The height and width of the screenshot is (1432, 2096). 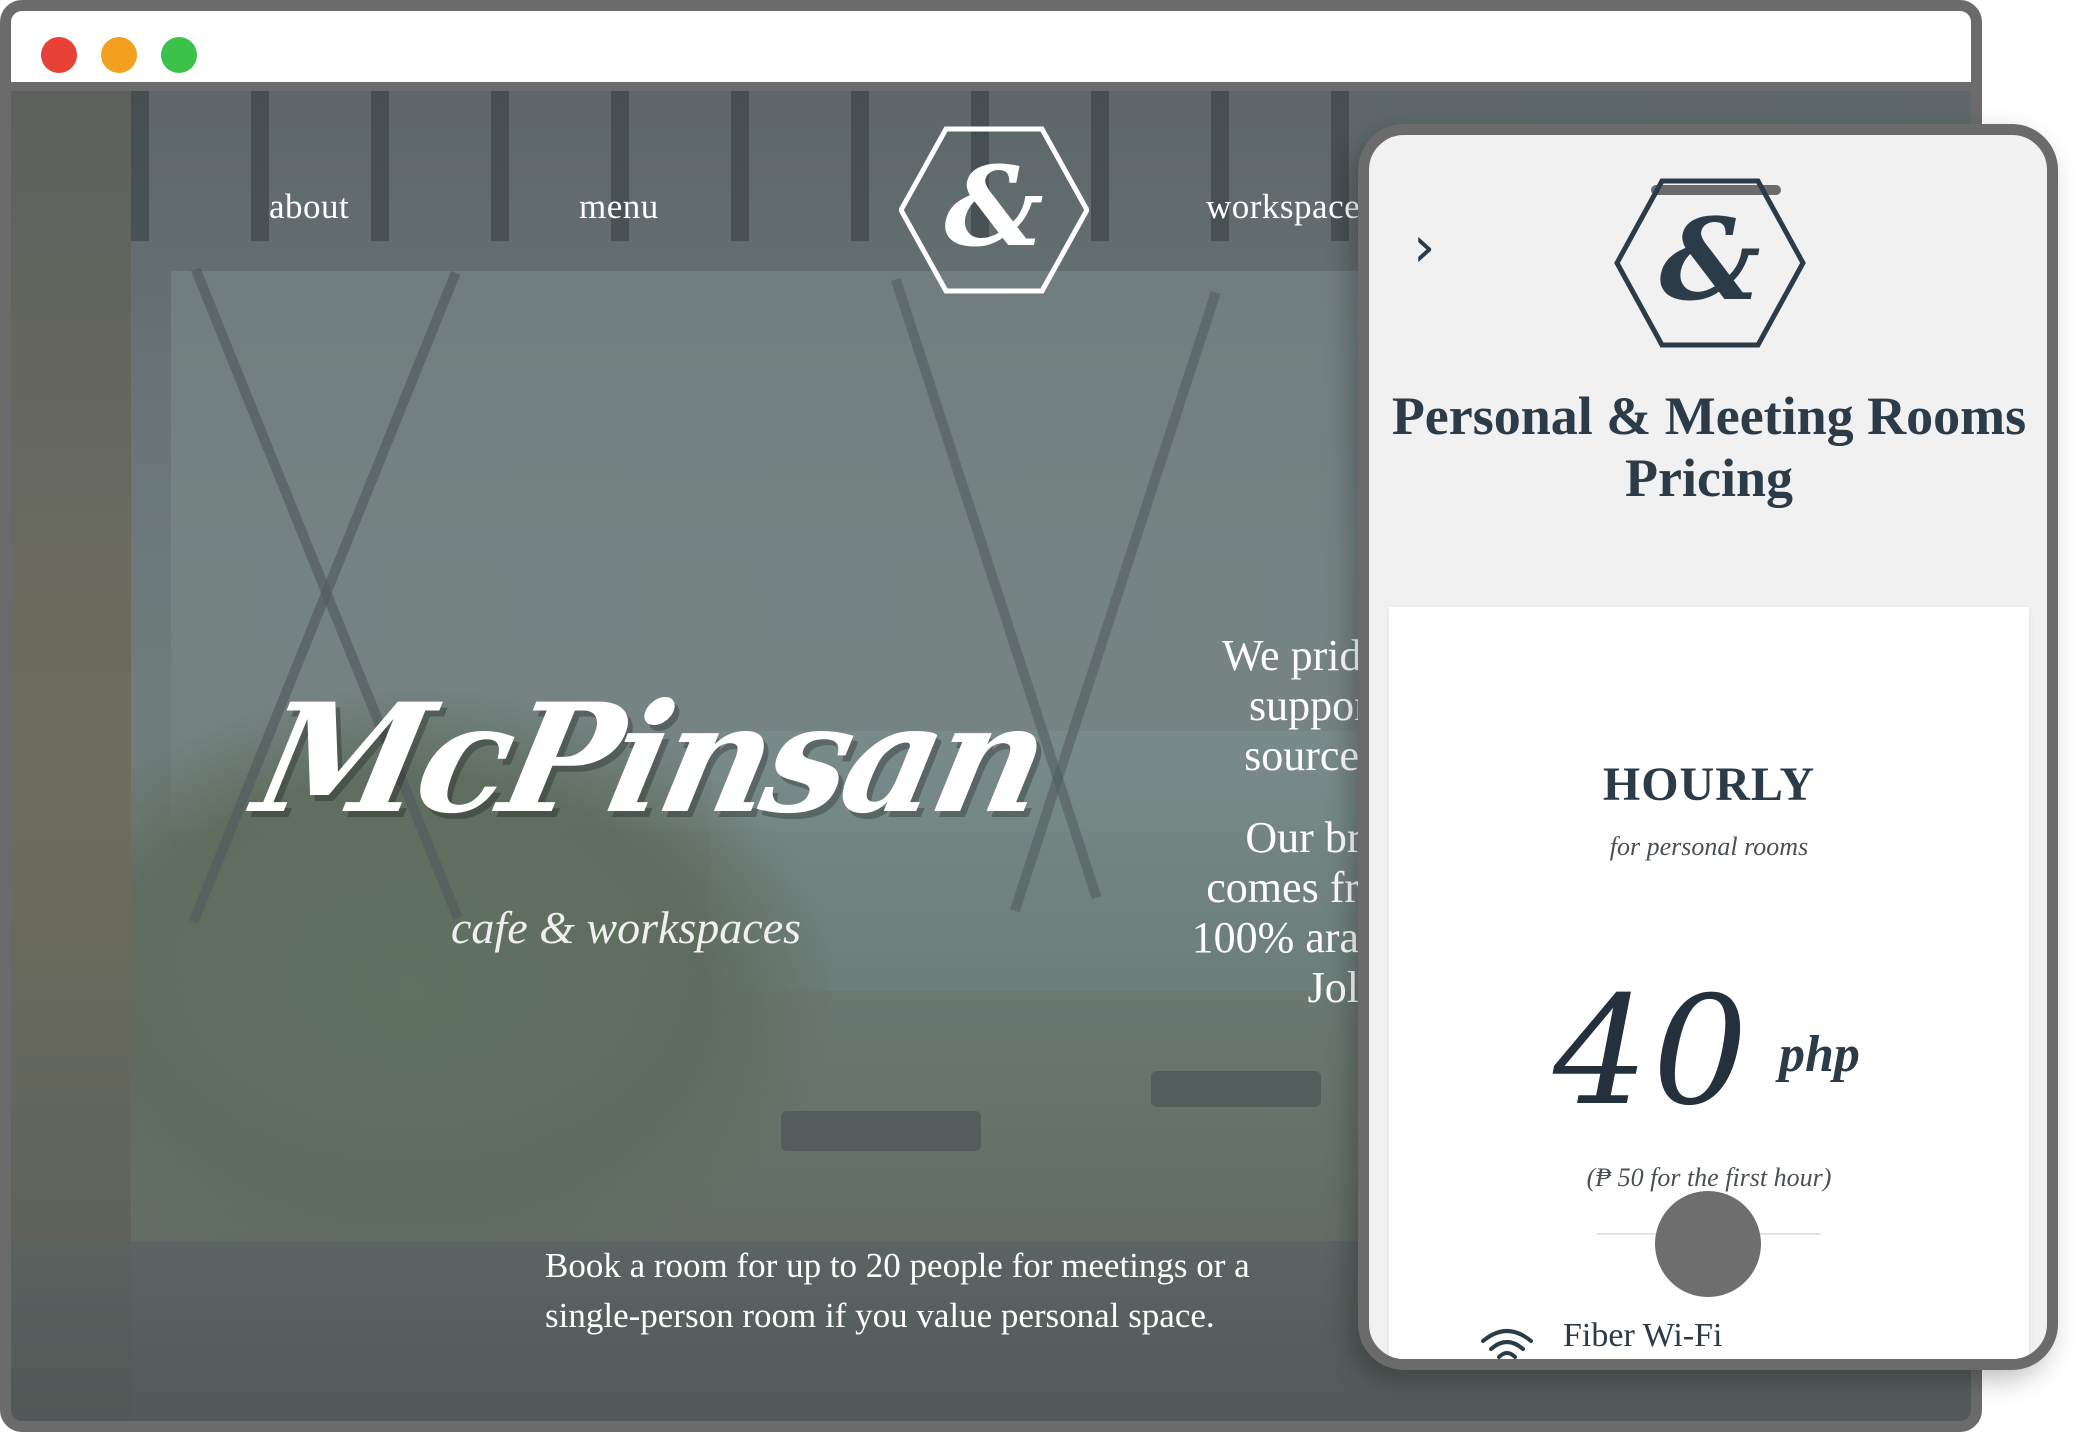 I want to click on about-line: sourced, so click(x=1312, y=755).